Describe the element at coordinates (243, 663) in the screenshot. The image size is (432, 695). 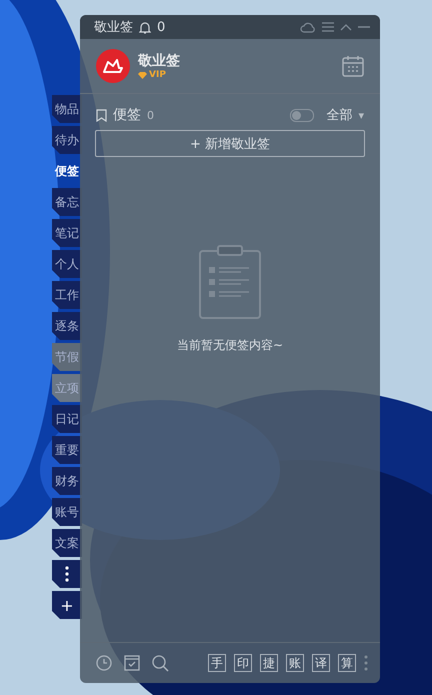
I see `tool-button: 印` at that location.